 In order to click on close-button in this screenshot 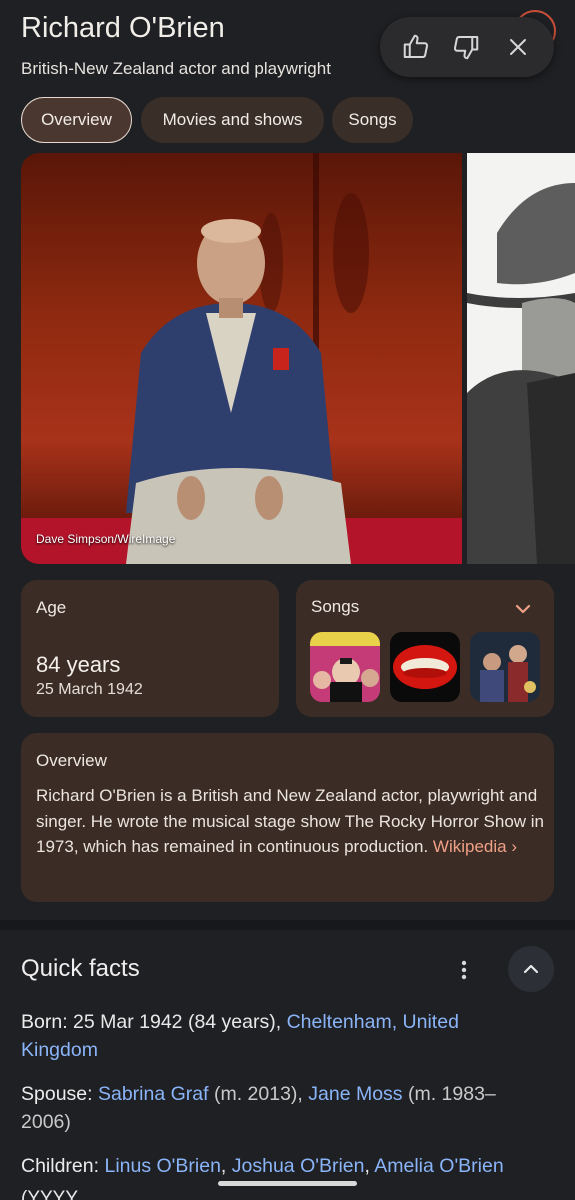, I will do `click(518, 47)`.